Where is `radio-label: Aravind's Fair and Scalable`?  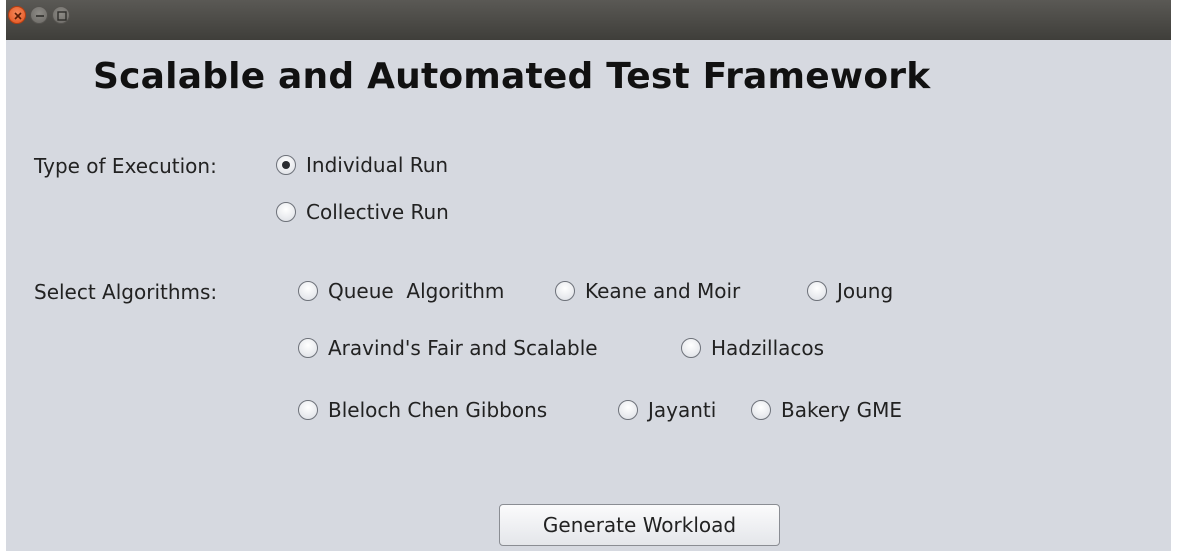
radio-label: Aravind's Fair and Scalable is located at coordinates (463, 348).